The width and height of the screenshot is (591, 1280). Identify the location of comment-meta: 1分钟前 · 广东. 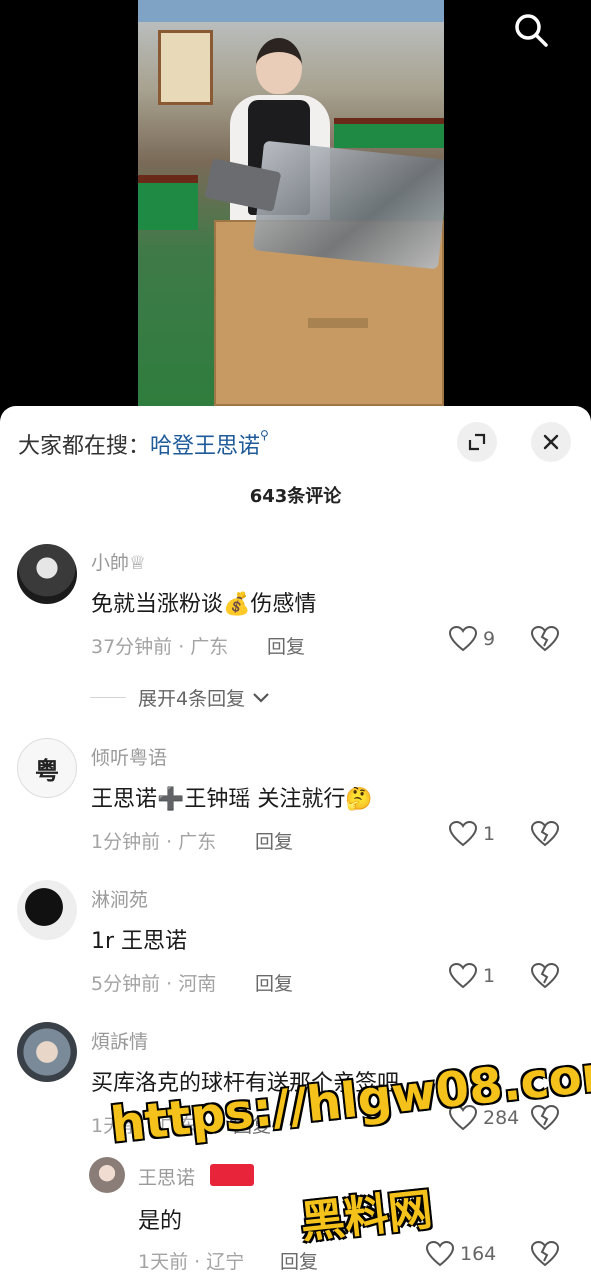
(154, 842).